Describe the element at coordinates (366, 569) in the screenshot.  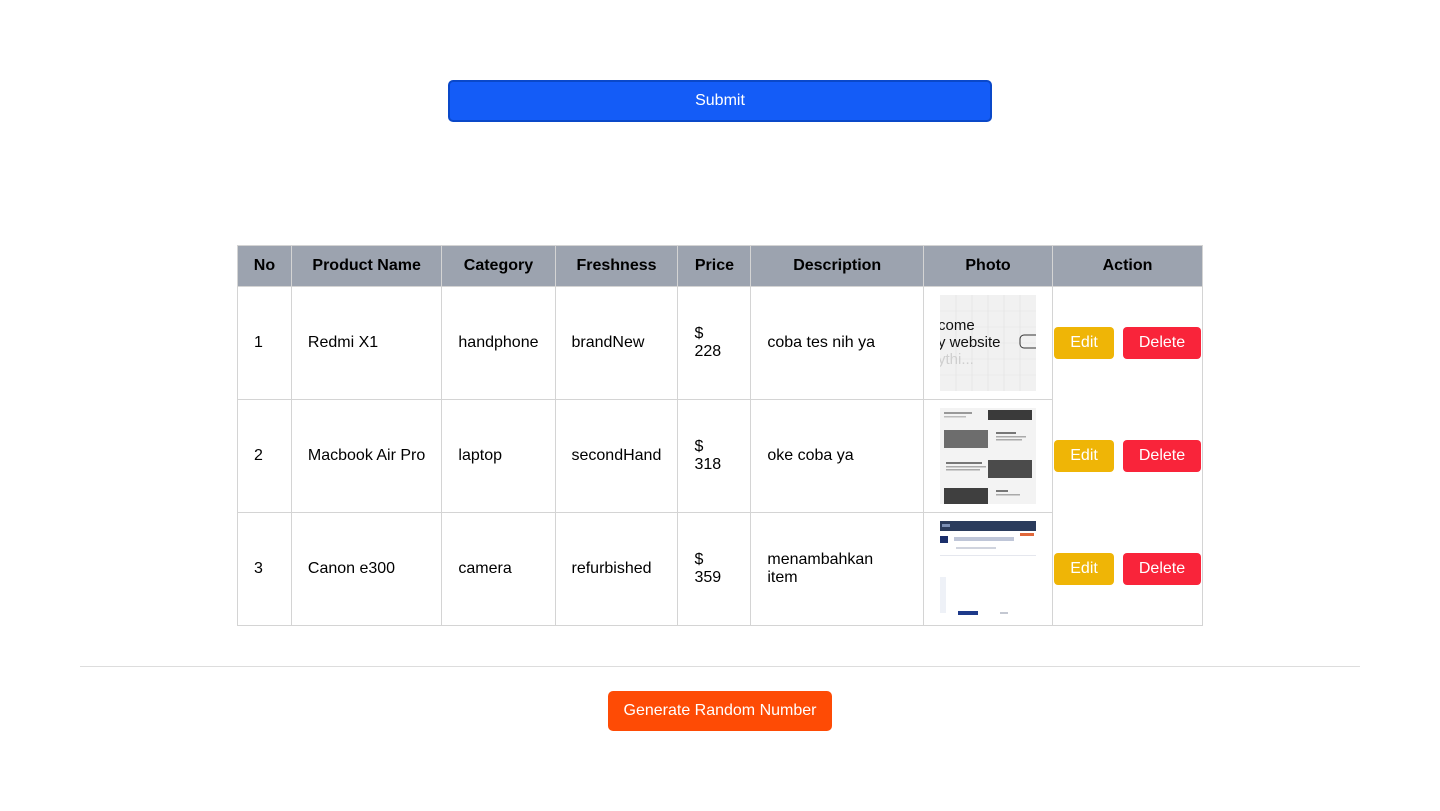
I see `cell-product-name: Canon e300` at that location.